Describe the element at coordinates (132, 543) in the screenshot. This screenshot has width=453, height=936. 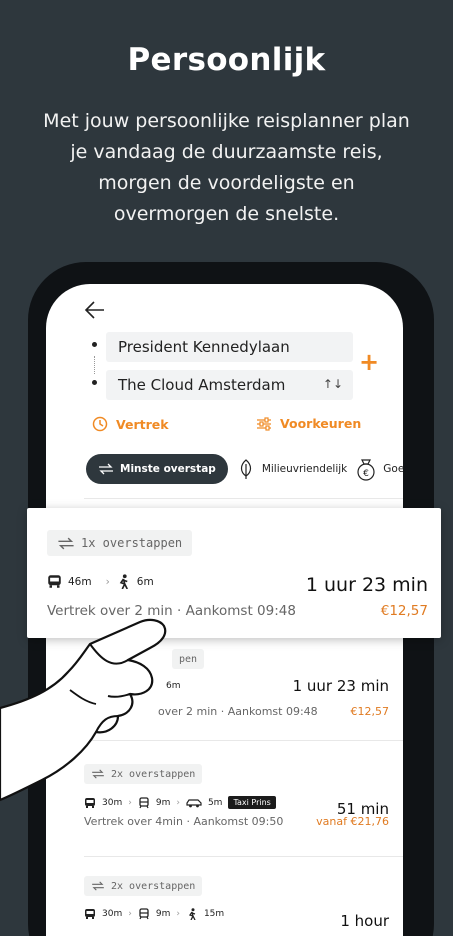
I see `transfers-label: 1x overstappen` at that location.